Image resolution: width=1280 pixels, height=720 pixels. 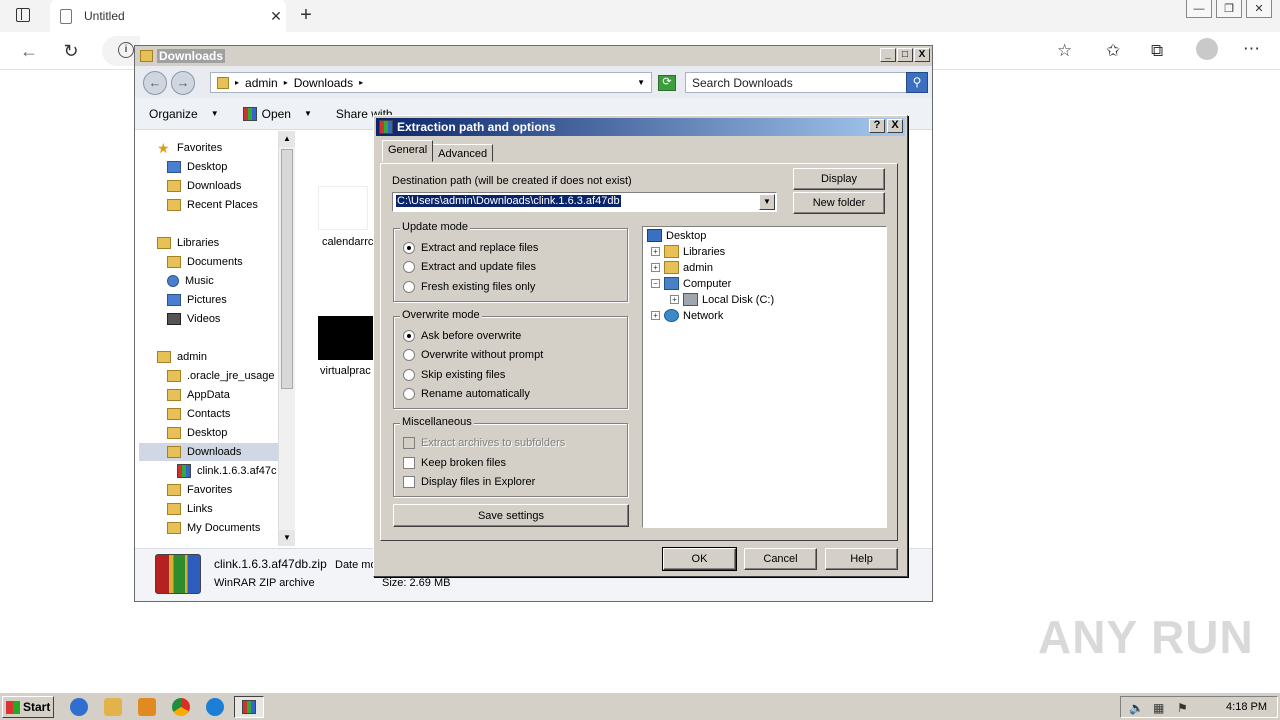 What do you see at coordinates (181, 707) in the screenshot?
I see `chrome-icon` at bounding box center [181, 707].